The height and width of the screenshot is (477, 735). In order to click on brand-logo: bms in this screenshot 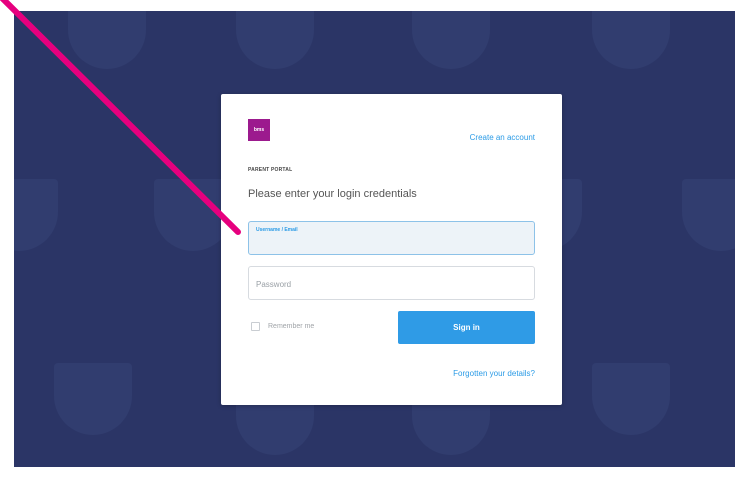, I will do `click(259, 130)`.